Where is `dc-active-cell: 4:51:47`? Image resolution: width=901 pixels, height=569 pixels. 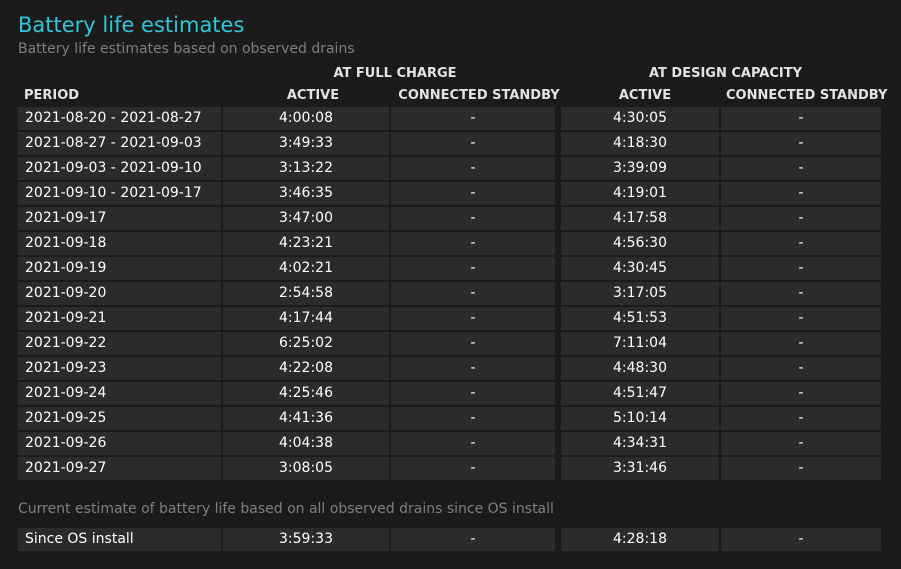 dc-active-cell: 4:51:47 is located at coordinates (640, 393).